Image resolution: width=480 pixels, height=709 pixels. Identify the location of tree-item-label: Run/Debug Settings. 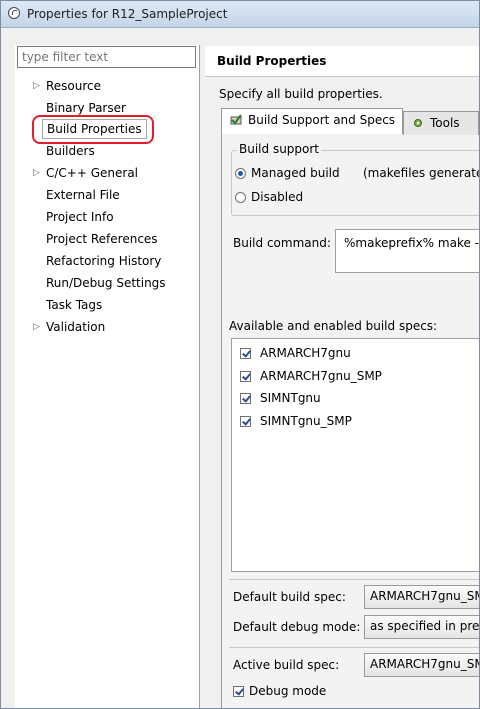
(106, 283).